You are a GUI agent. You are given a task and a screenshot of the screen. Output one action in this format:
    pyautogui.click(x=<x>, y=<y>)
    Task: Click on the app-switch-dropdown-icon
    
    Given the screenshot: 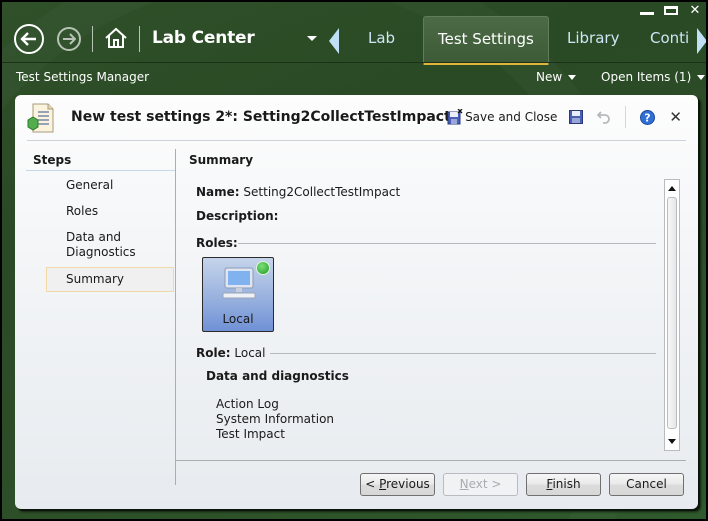 What is the action you would take?
    pyautogui.click(x=312, y=38)
    